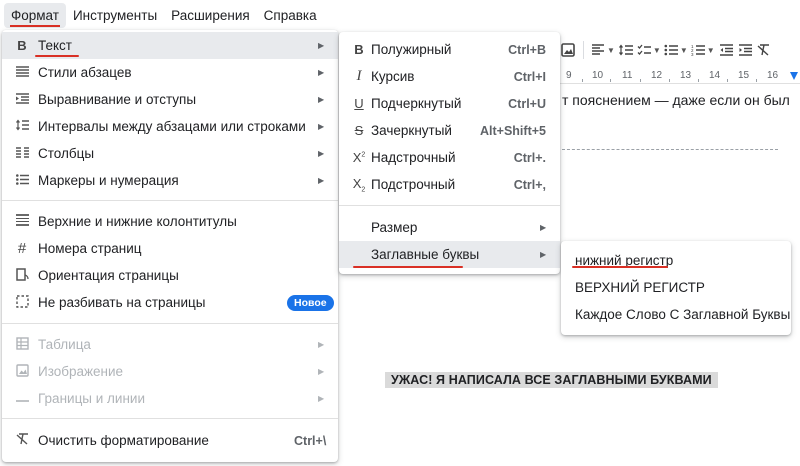 Image resolution: width=800 pixels, height=466 pixels. I want to click on toolbar-separator, so click(583, 50).